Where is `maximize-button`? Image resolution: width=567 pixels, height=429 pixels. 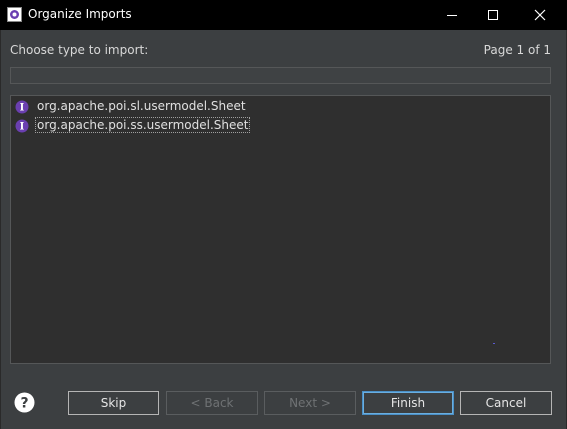 maximize-button is located at coordinates (493, 15).